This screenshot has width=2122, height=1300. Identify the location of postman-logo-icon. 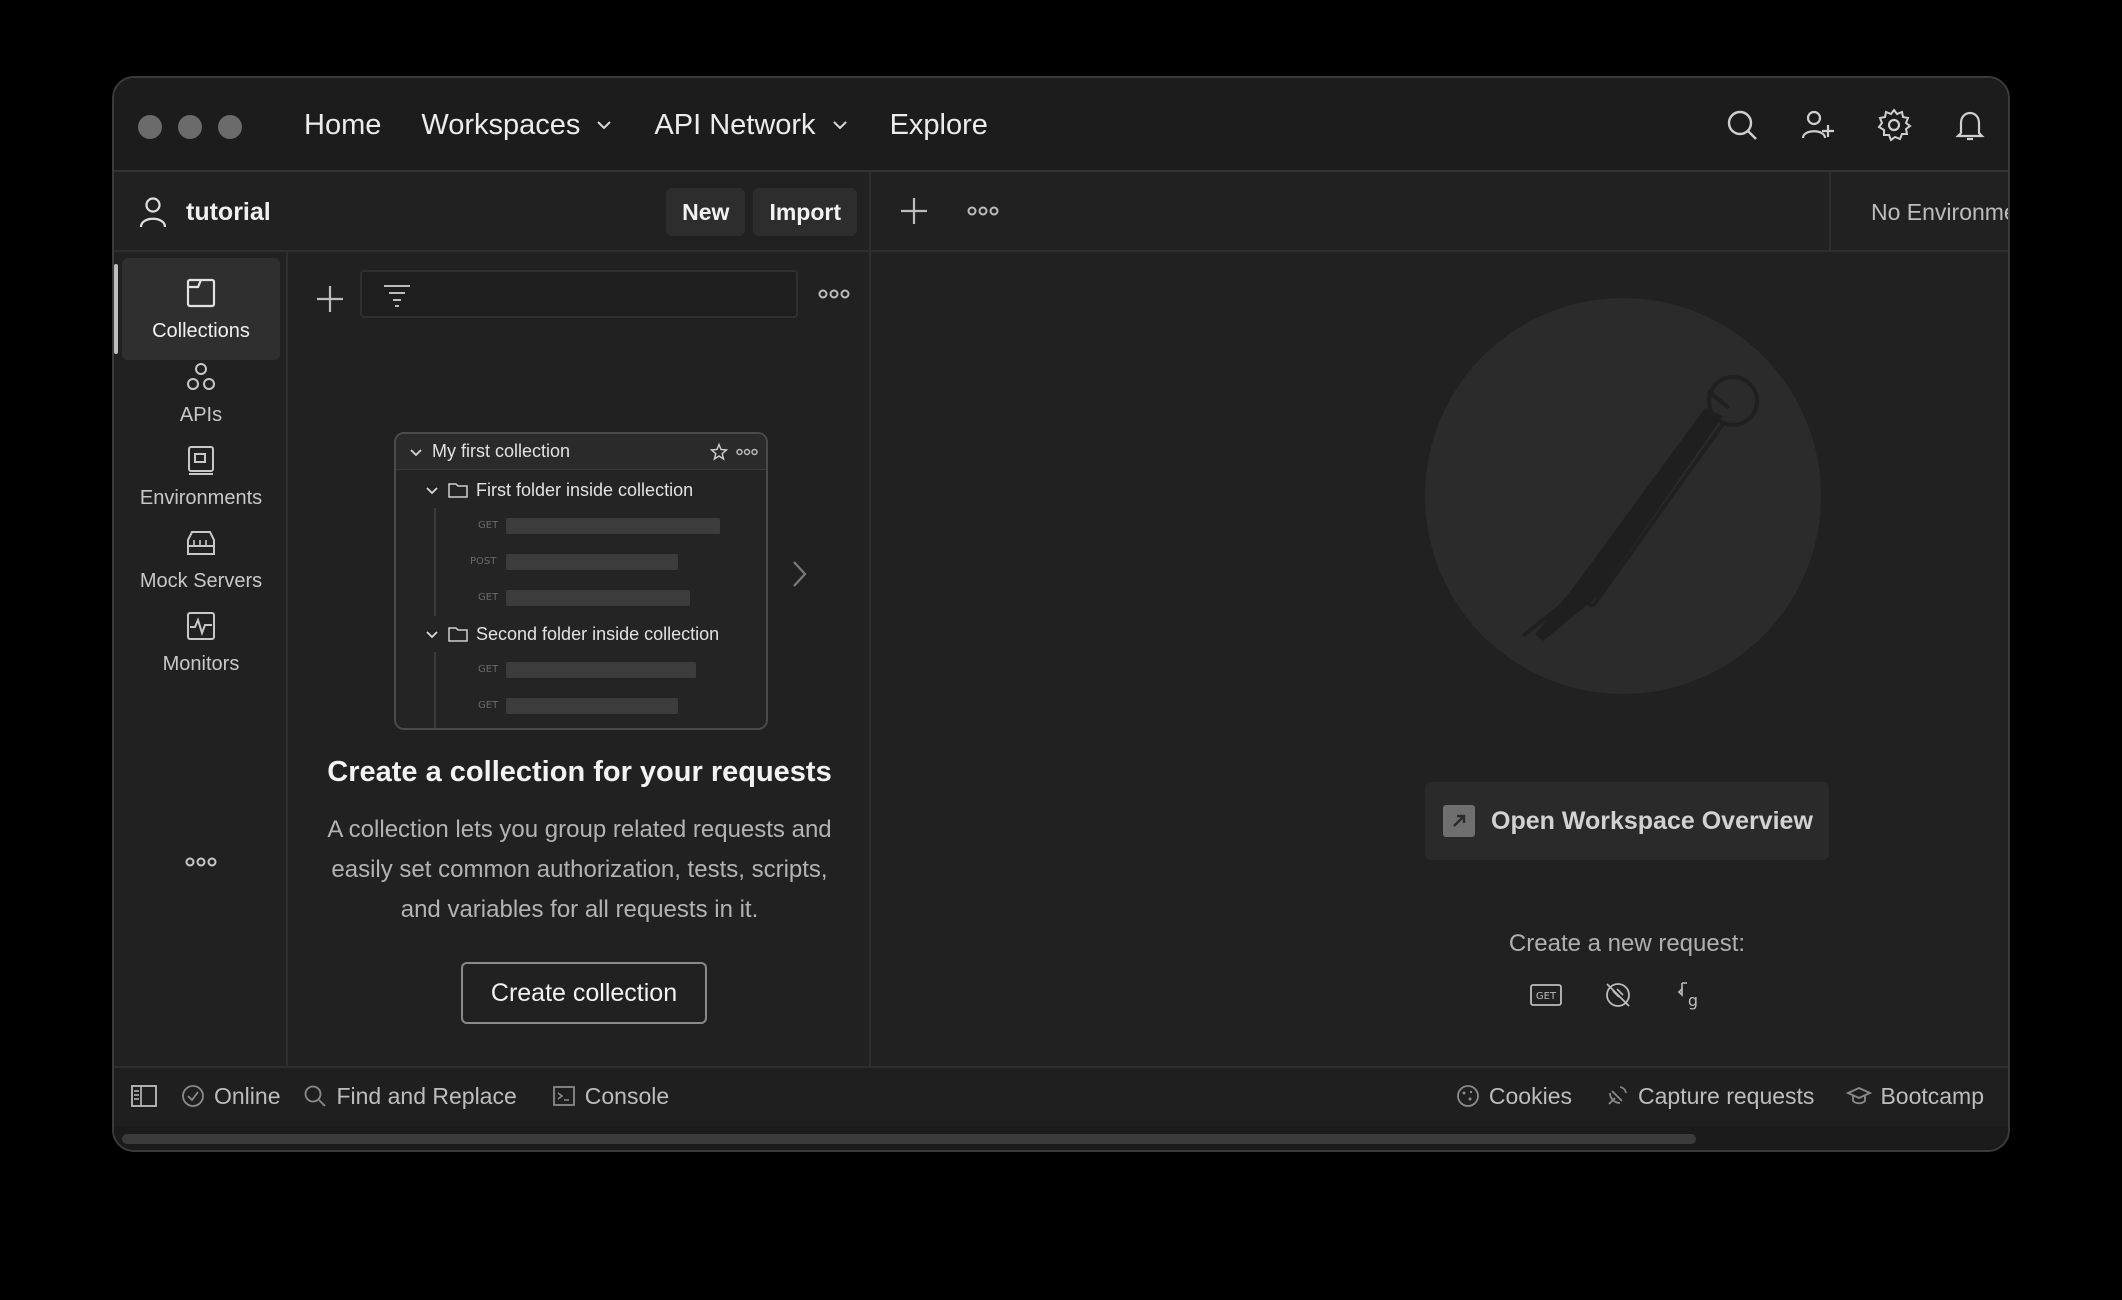
(1623, 496).